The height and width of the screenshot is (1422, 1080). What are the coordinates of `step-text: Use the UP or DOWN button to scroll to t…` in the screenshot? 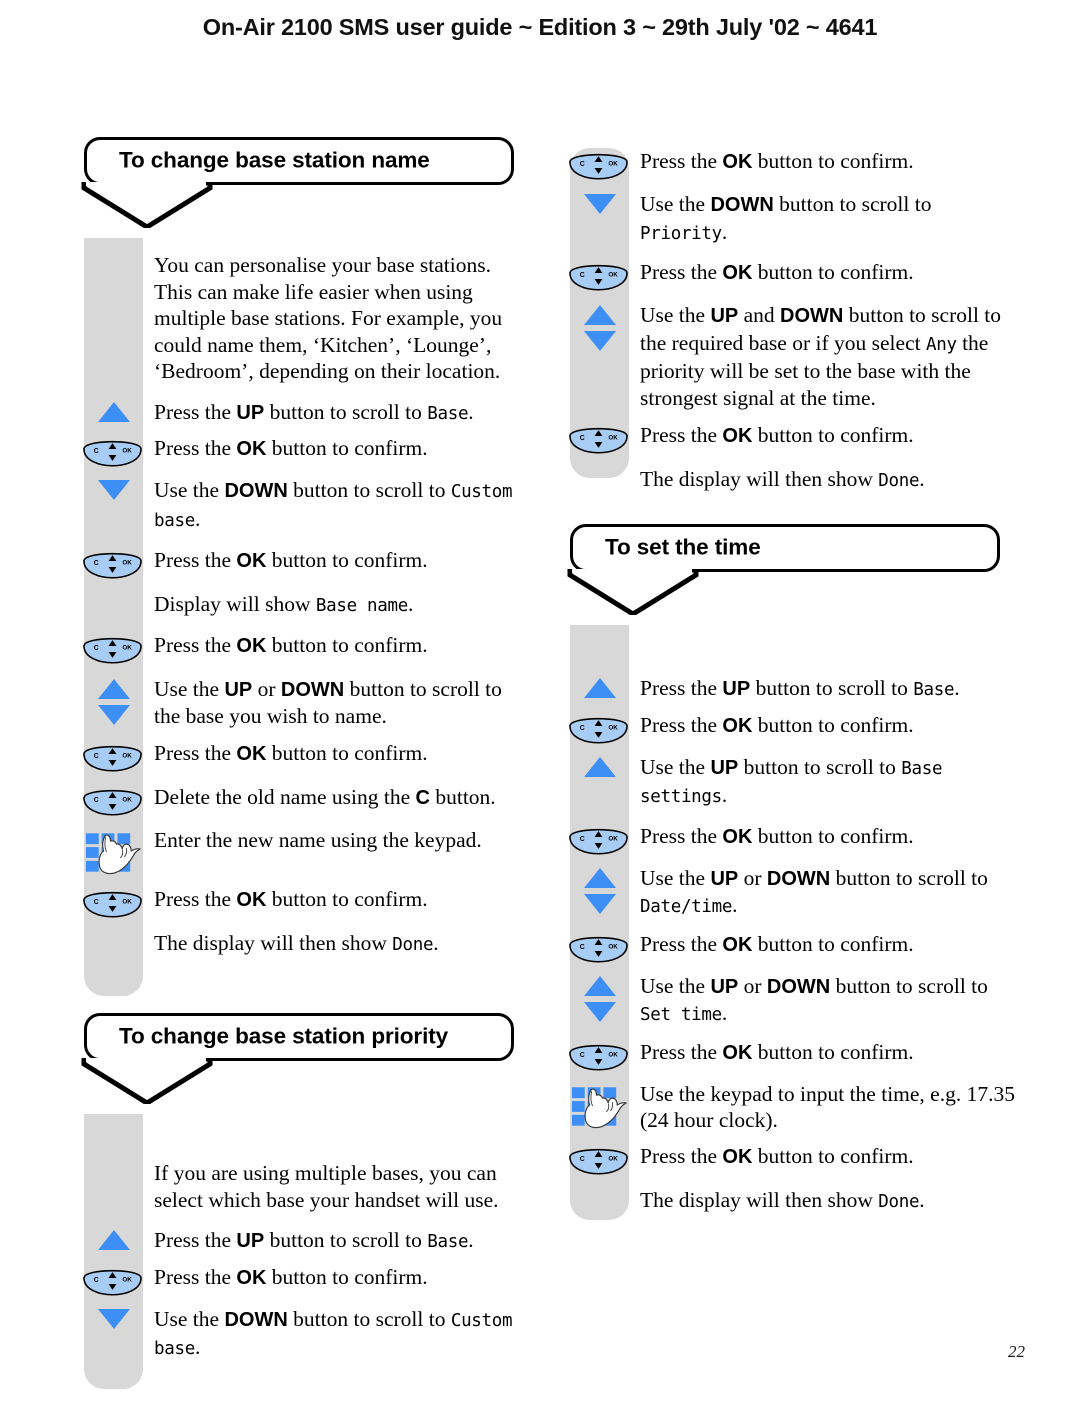 It's located at (328, 702).